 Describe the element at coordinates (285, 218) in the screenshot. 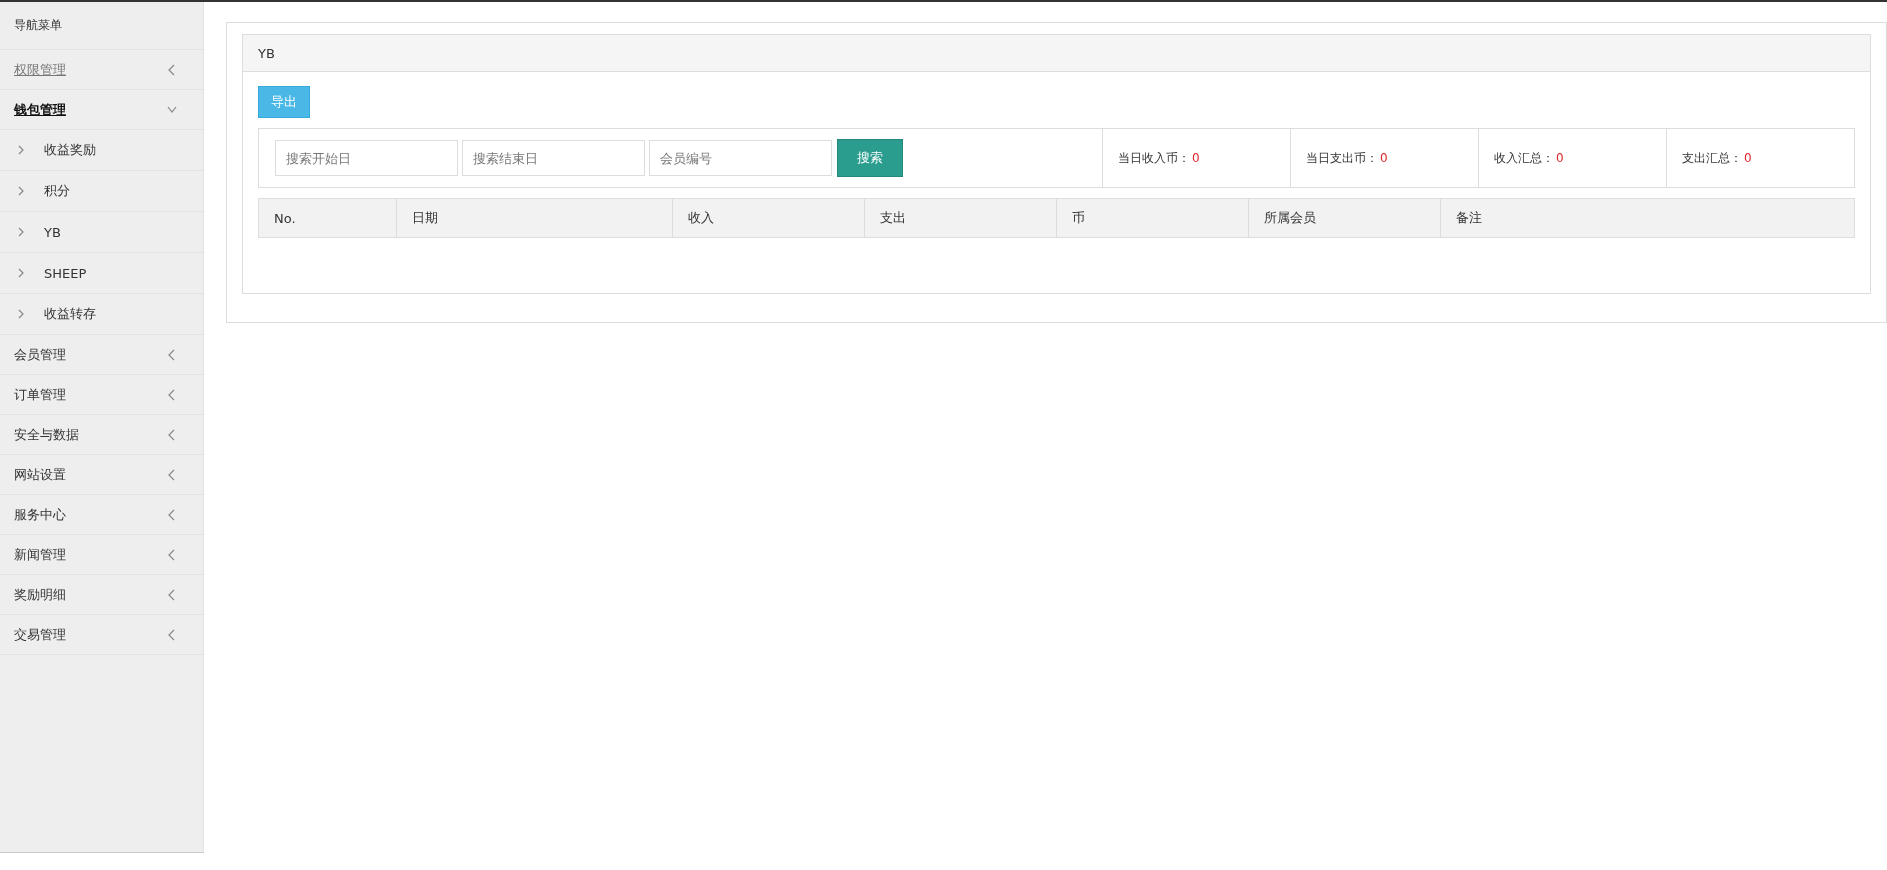

I see `column-header: No.` at that location.